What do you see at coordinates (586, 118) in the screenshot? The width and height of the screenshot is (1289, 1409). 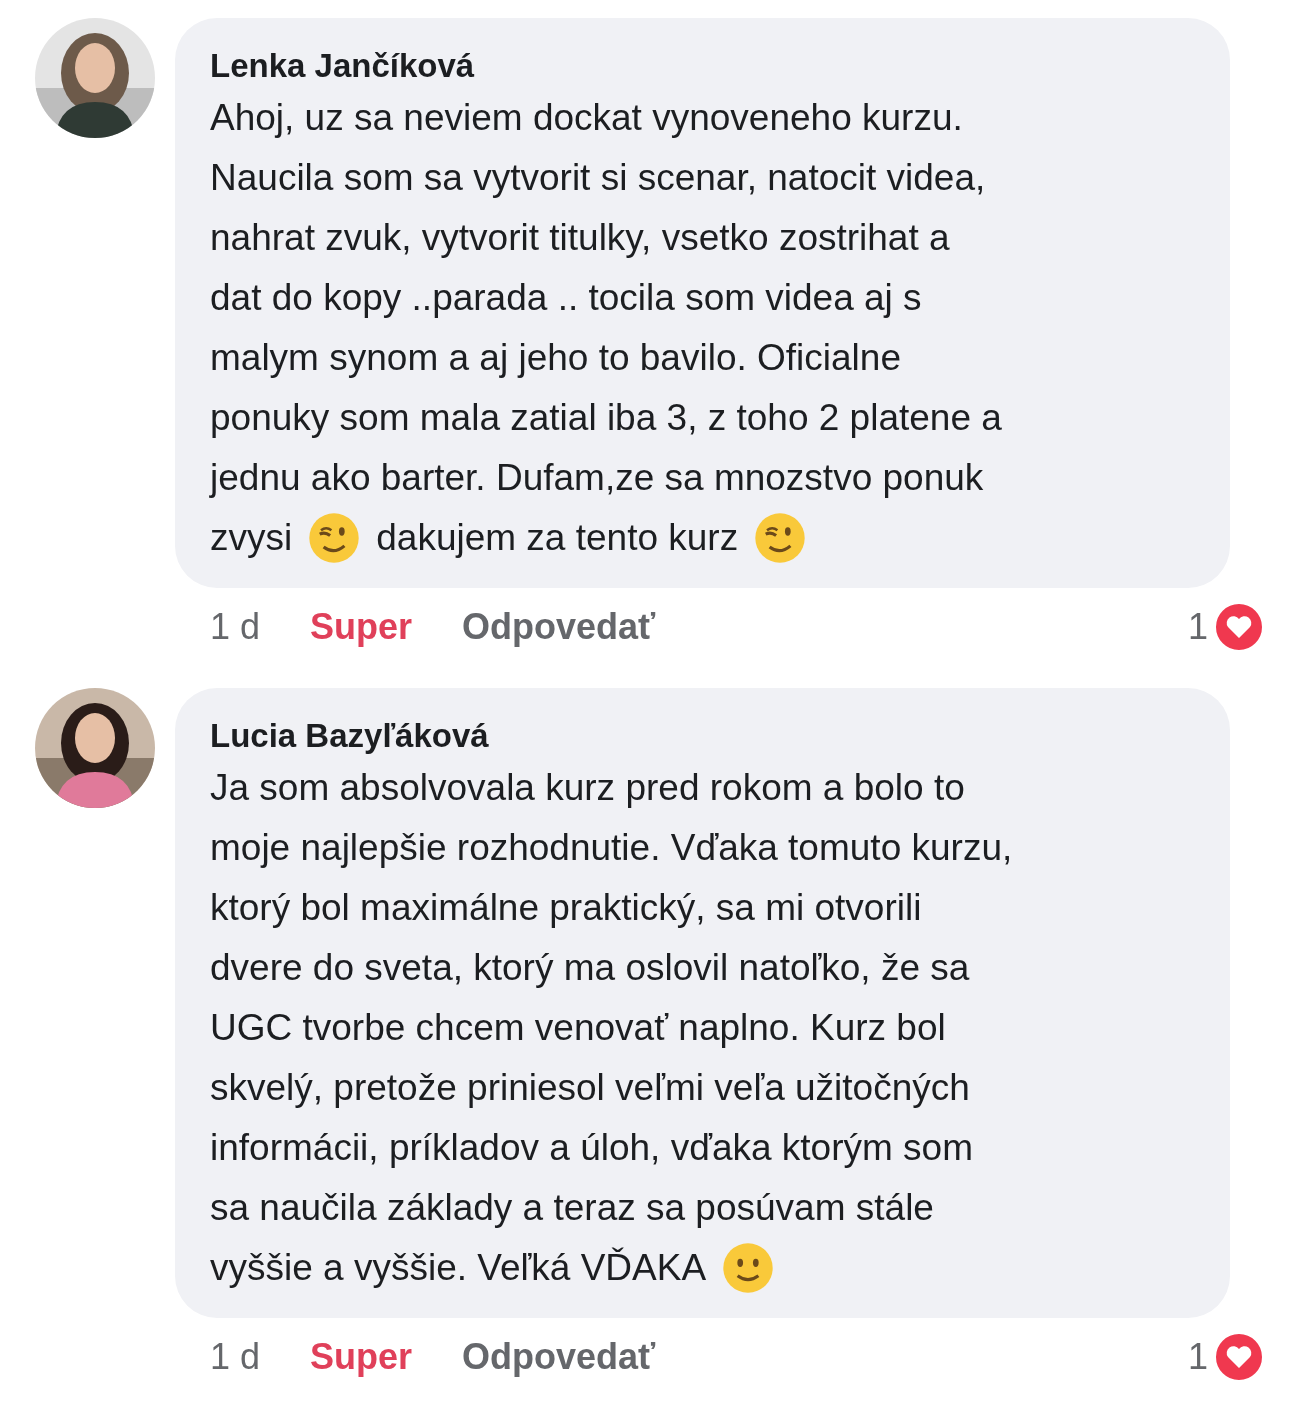 I see `comment-text: Ahoj, uz sa neviem dockat vynoveneho kurzu.` at bounding box center [586, 118].